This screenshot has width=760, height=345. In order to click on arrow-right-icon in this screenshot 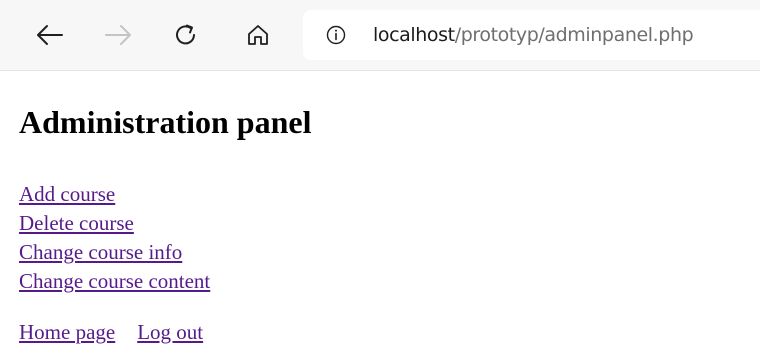, I will do `click(118, 35)`.